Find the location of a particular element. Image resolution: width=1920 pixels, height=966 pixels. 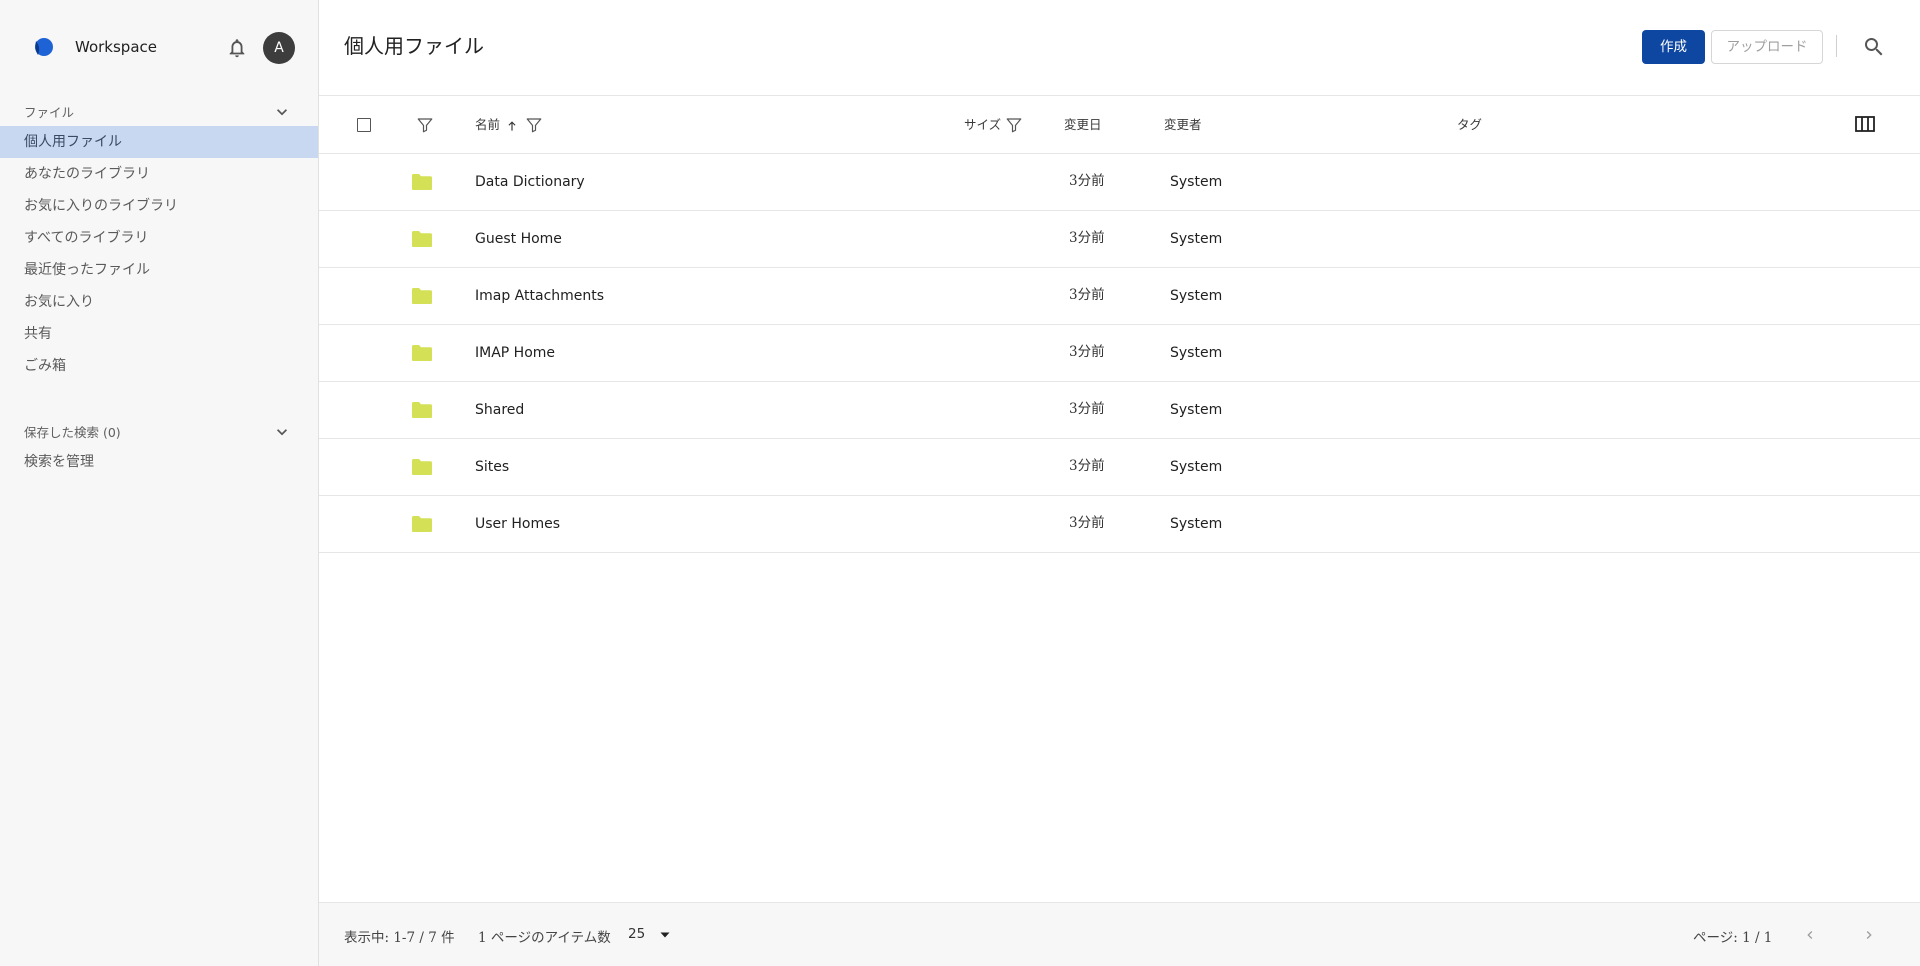

dropdown-arrow-icon is located at coordinates (665, 935).